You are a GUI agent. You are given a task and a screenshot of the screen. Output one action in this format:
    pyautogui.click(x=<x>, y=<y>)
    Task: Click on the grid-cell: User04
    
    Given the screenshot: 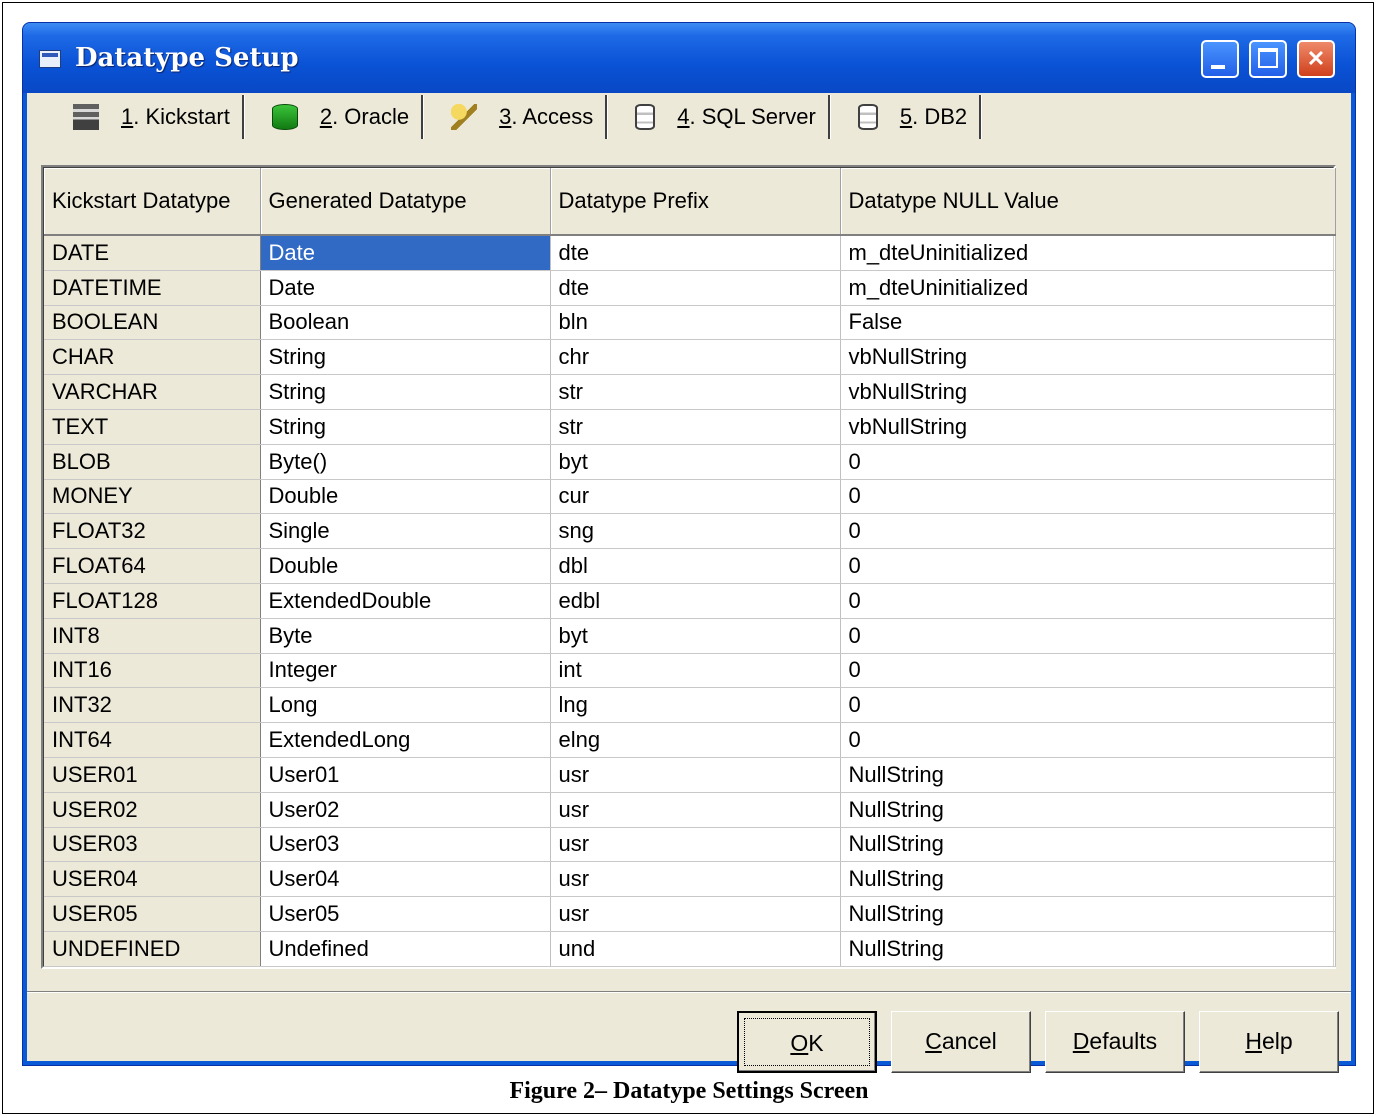 What is the action you would take?
    pyautogui.click(x=405, y=879)
    